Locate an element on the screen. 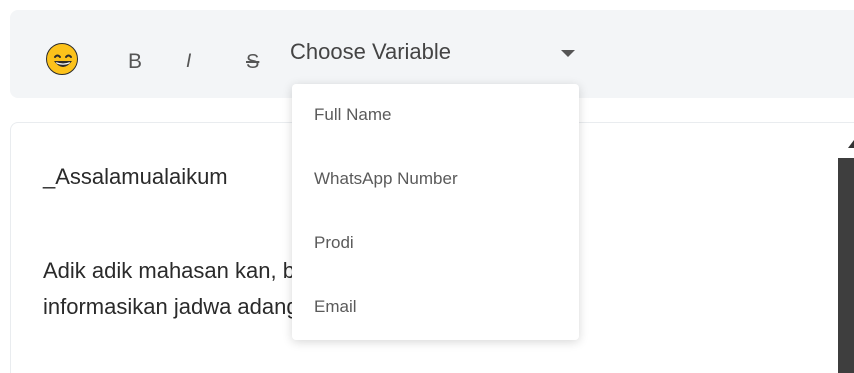 Image resolution: width=854 pixels, height=373 pixels. bold-button: B is located at coordinates (135, 62).